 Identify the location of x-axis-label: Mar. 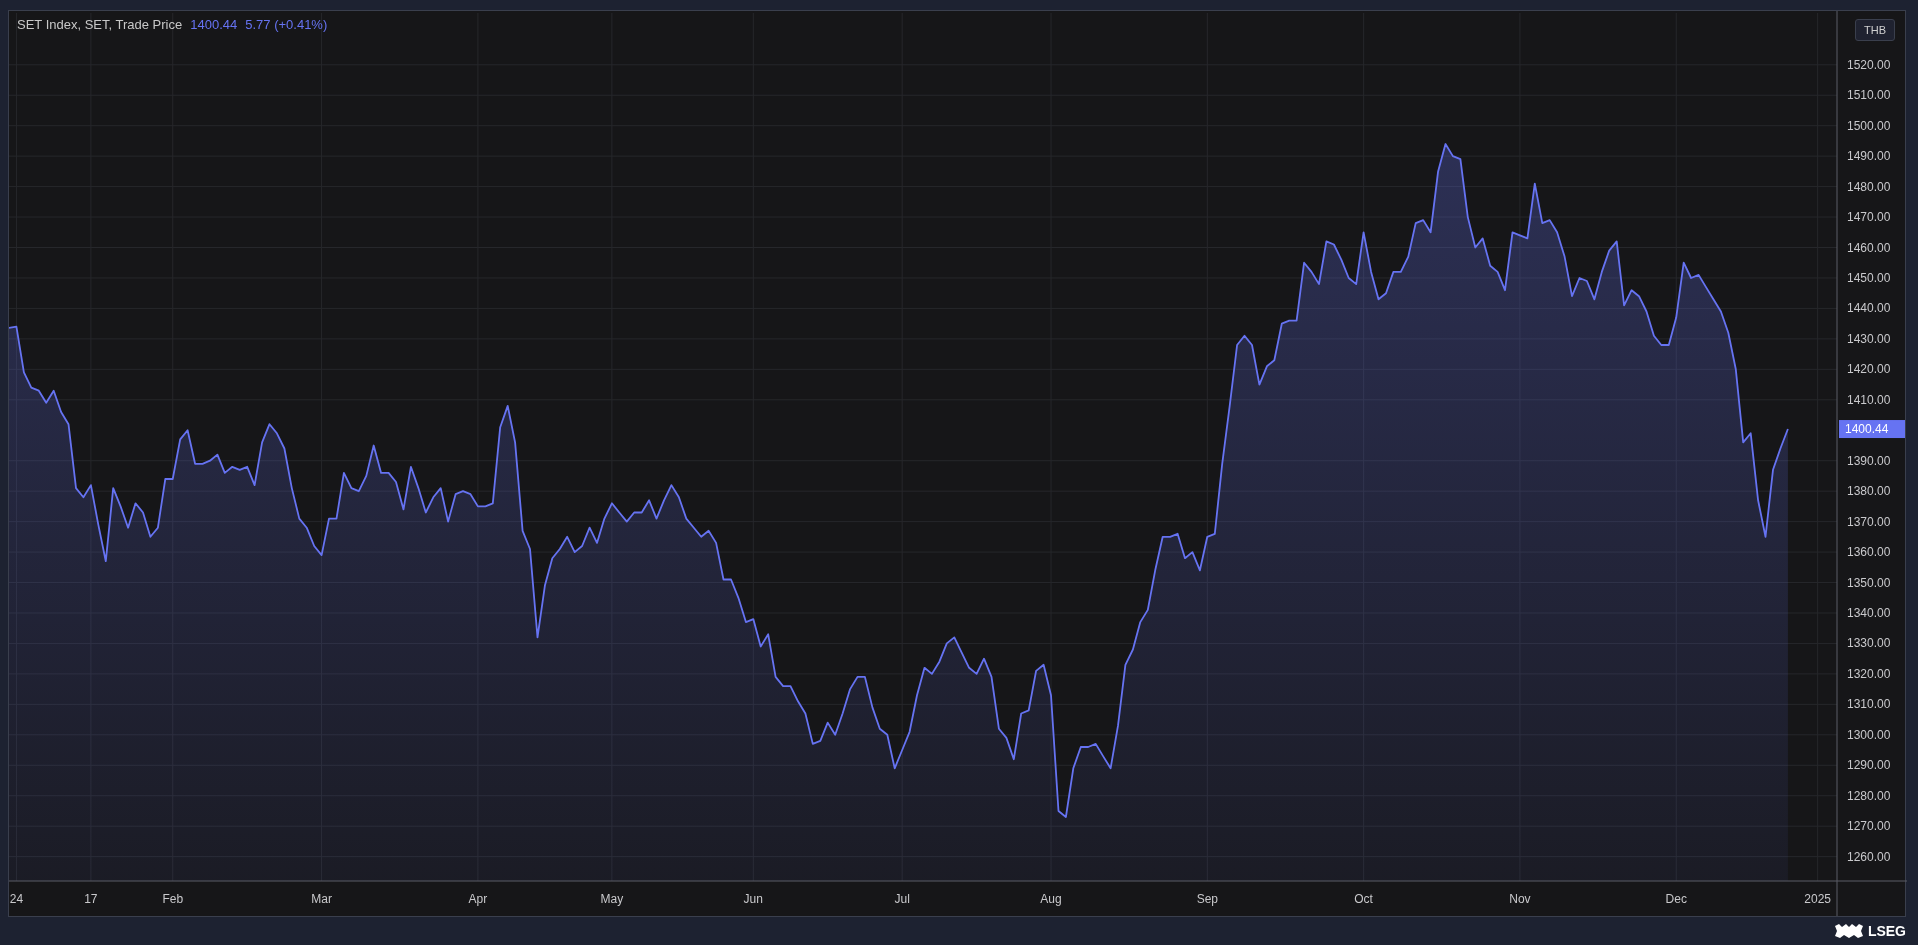
(321, 899).